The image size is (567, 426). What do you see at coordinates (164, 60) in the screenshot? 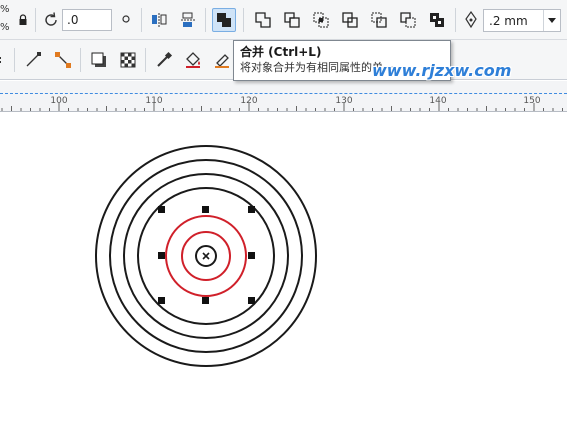
I see `eyedropper-icon` at bounding box center [164, 60].